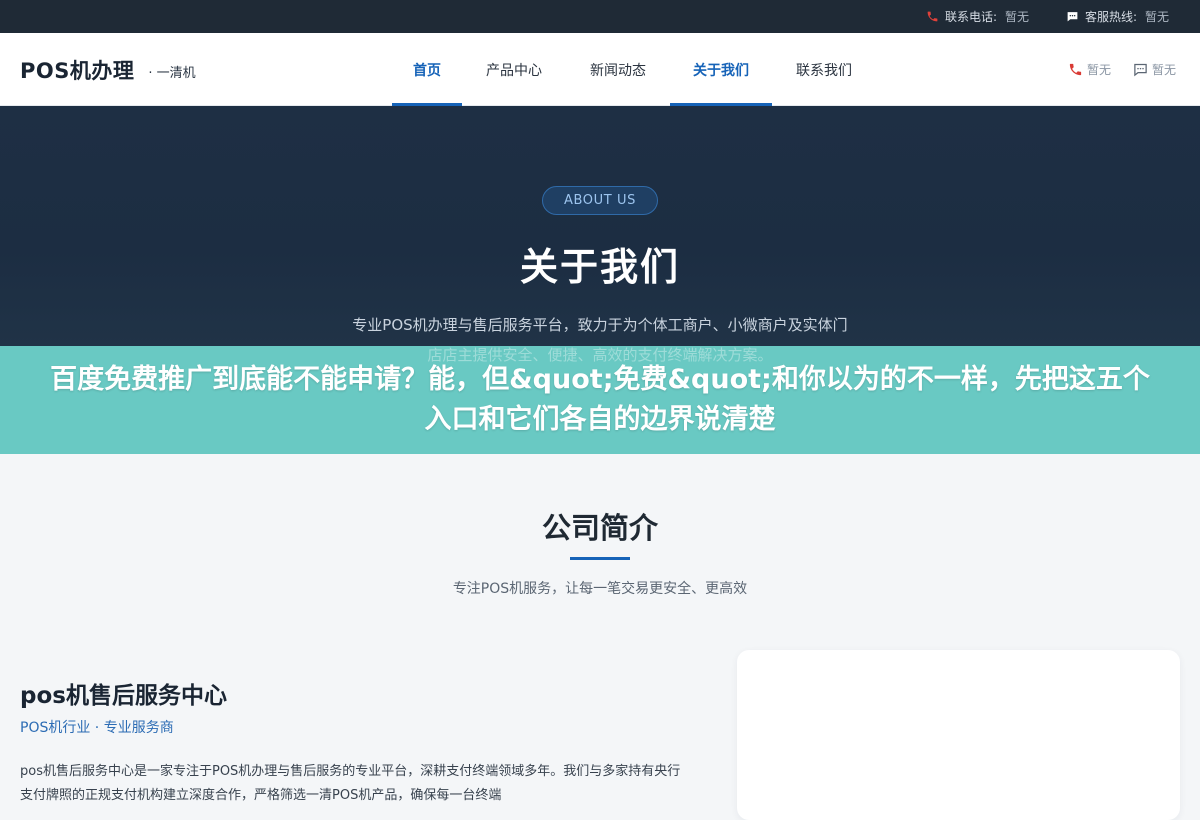 Image resolution: width=1200 pixels, height=820 pixels. I want to click on section-title-underline, so click(600, 558).